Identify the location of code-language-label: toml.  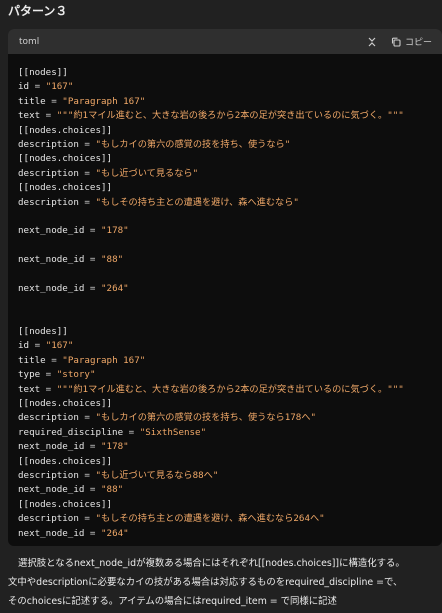
(29, 41).